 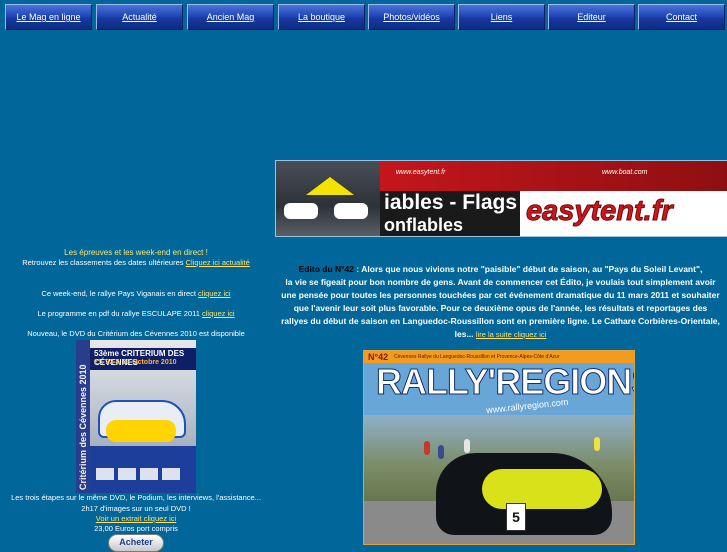 I want to click on dvd-sponsor-strip, so click(x=143, y=469).